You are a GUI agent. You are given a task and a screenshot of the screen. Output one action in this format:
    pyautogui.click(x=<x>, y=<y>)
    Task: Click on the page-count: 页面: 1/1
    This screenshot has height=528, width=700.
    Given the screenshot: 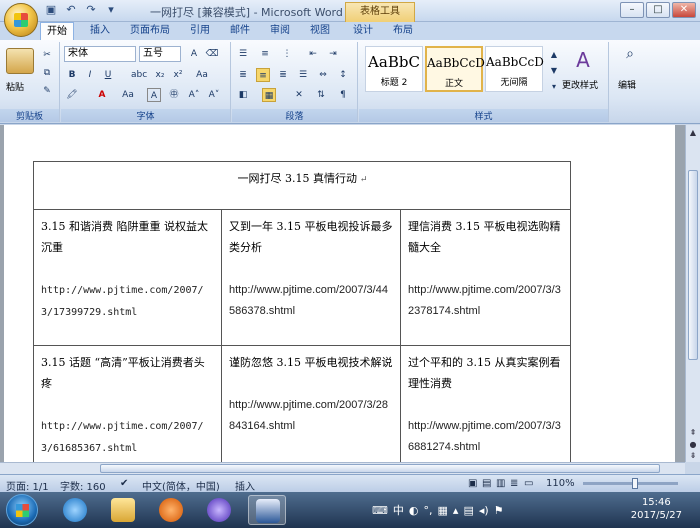 What is the action you would take?
    pyautogui.click(x=27, y=485)
    